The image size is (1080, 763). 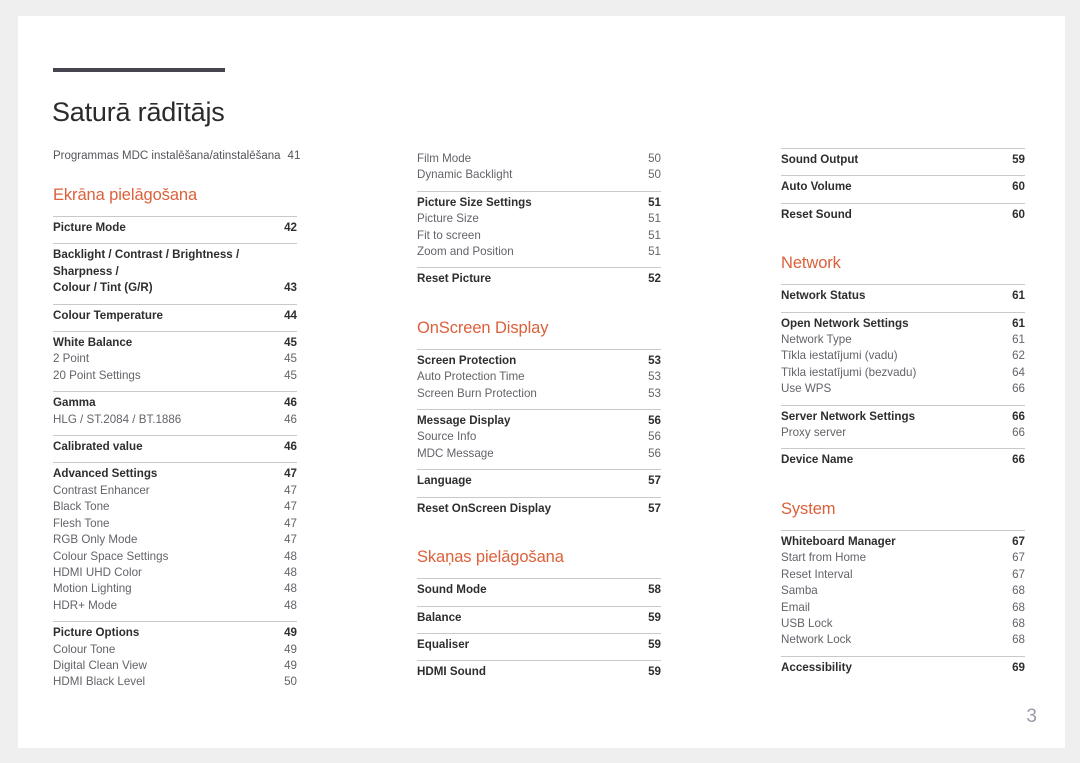 What do you see at coordinates (539, 159) in the screenshot?
I see `toc-entry: Film Mode 50` at bounding box center [539, 159].